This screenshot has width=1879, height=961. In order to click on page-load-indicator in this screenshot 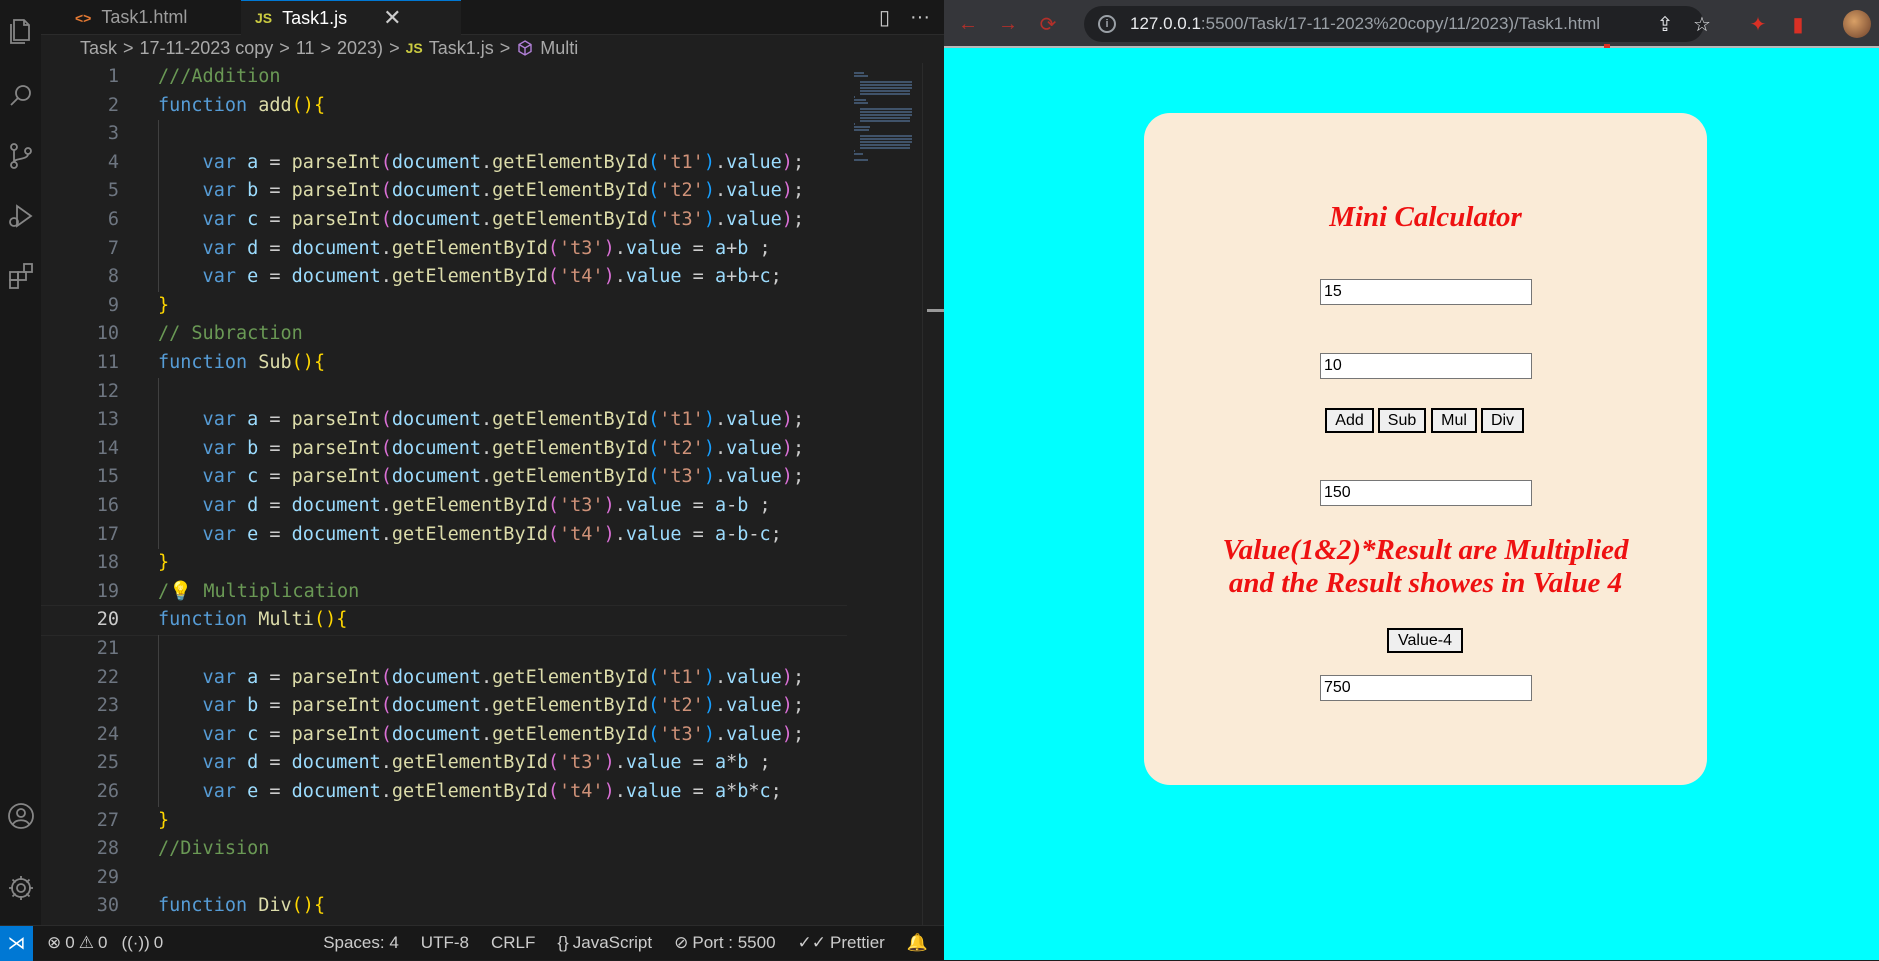, I will do `click(1411, 46)`.